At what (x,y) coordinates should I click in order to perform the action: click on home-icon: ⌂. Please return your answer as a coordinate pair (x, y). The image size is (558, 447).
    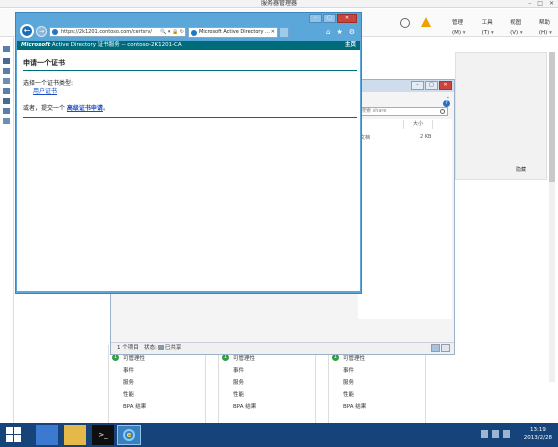
    Looking at the image, I should click on (328, 32).